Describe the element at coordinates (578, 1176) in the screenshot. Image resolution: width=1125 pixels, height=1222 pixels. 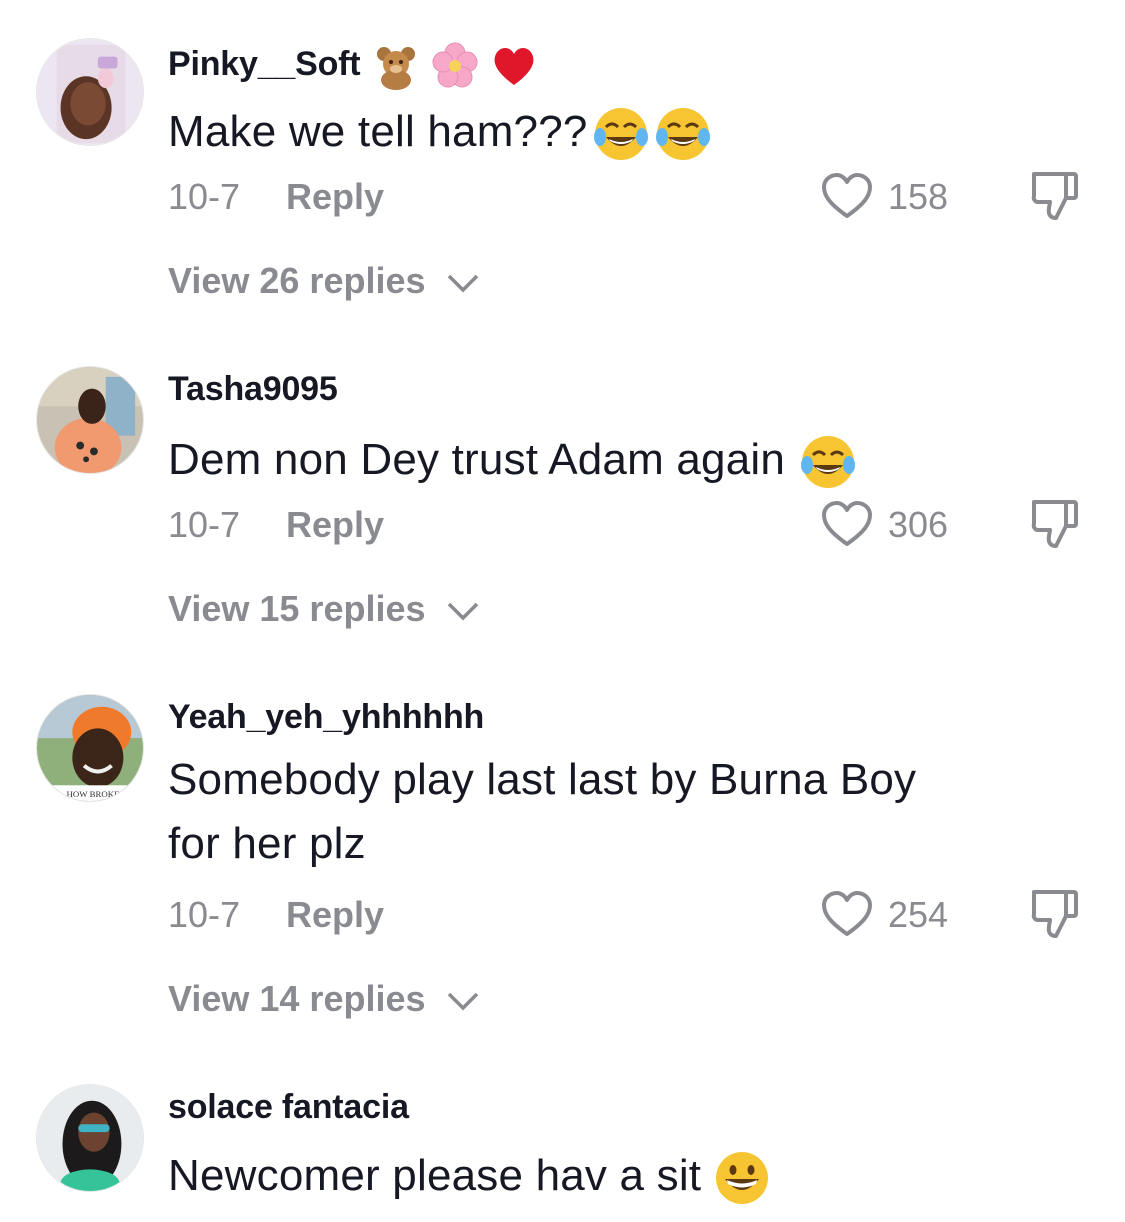
I see `comment-text: Newcomer please hav a sit` at that location.